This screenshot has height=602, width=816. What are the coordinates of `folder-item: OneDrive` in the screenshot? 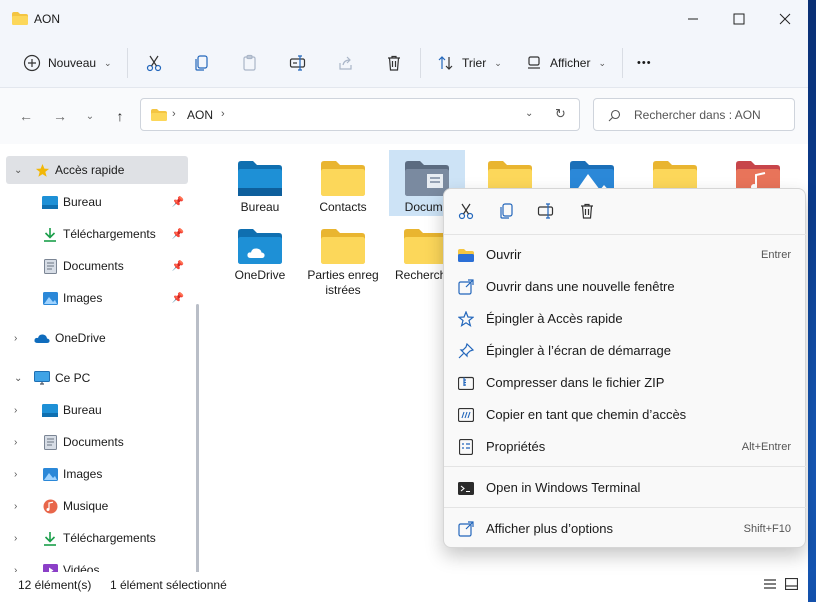 It's located at (260, 250).